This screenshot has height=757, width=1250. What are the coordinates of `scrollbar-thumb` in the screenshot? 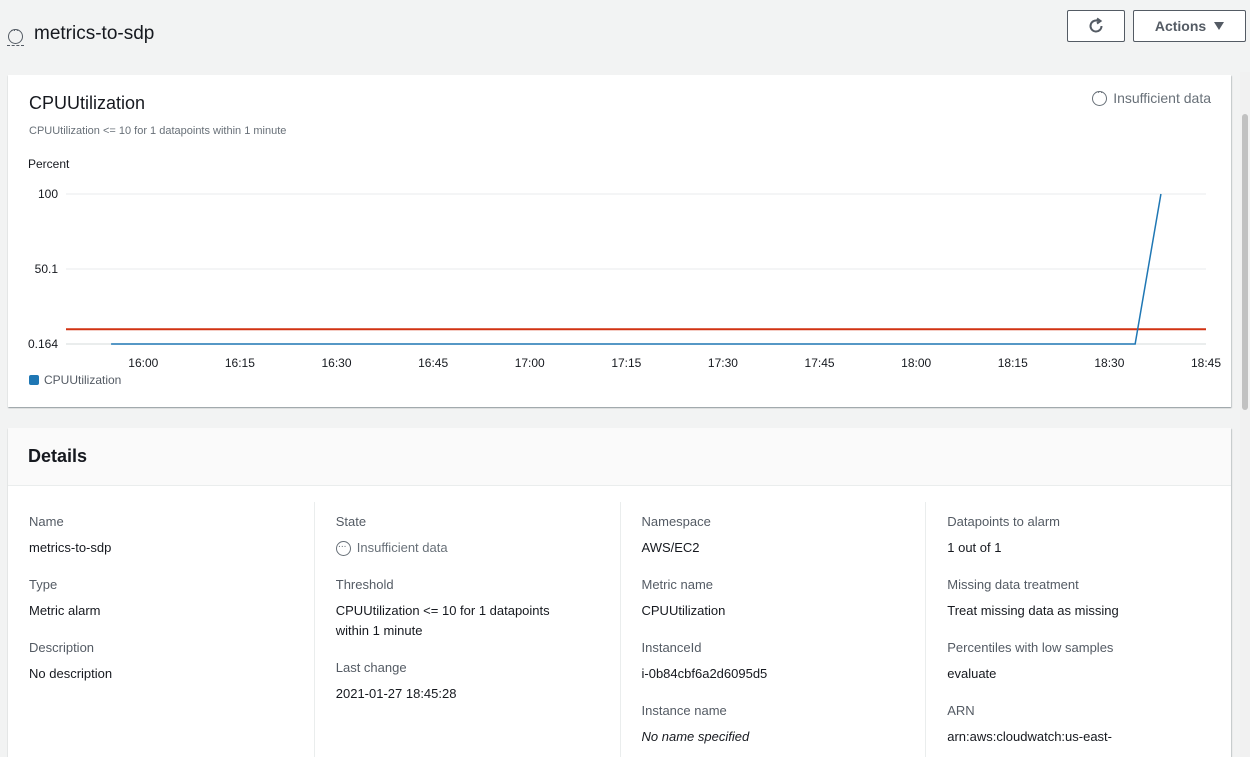 It's located at (1245, 262).